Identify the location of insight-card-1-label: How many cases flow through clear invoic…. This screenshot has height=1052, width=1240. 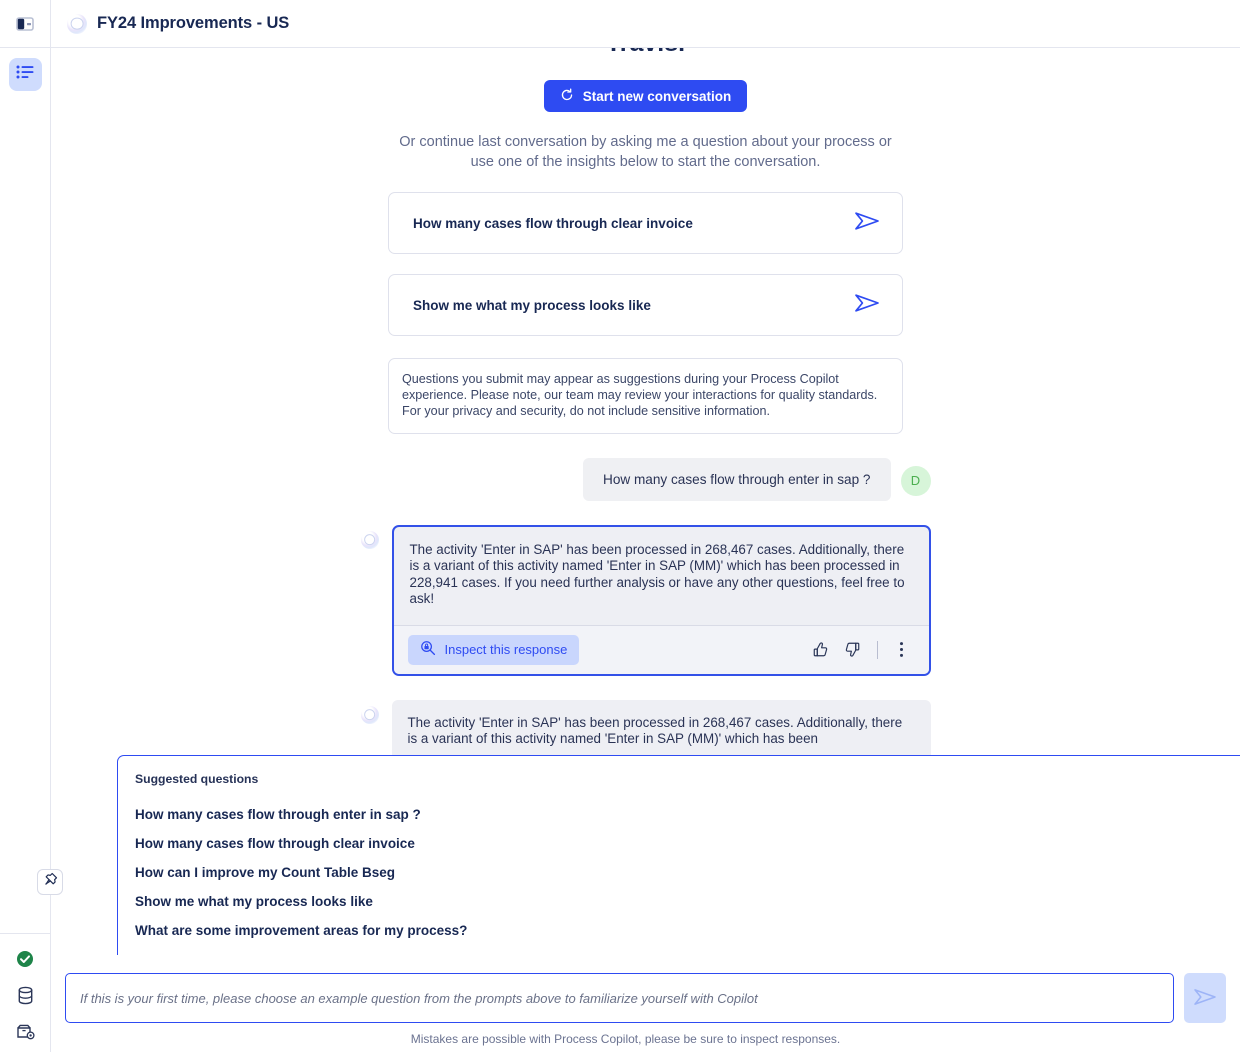
(553, 223).